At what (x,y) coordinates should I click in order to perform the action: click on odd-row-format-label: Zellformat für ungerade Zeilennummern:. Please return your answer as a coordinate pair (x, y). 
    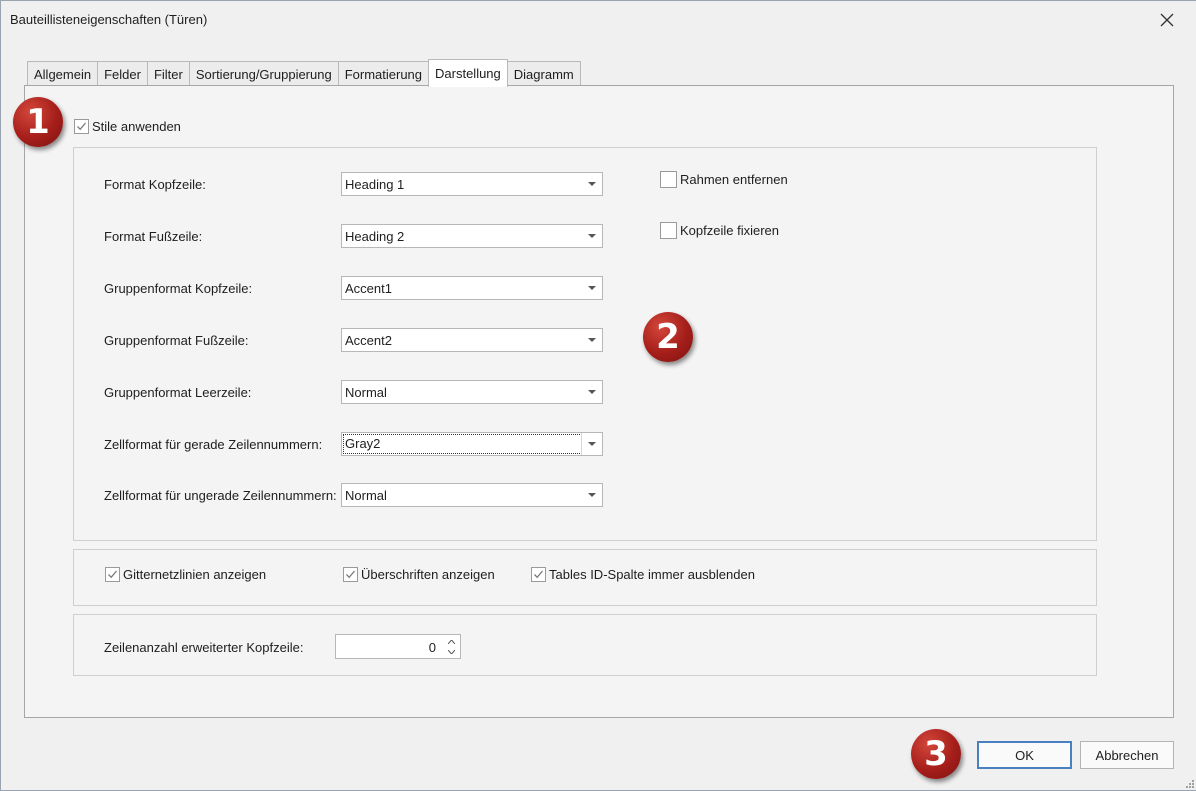
    Looking at the image, I should click on (220, 495).